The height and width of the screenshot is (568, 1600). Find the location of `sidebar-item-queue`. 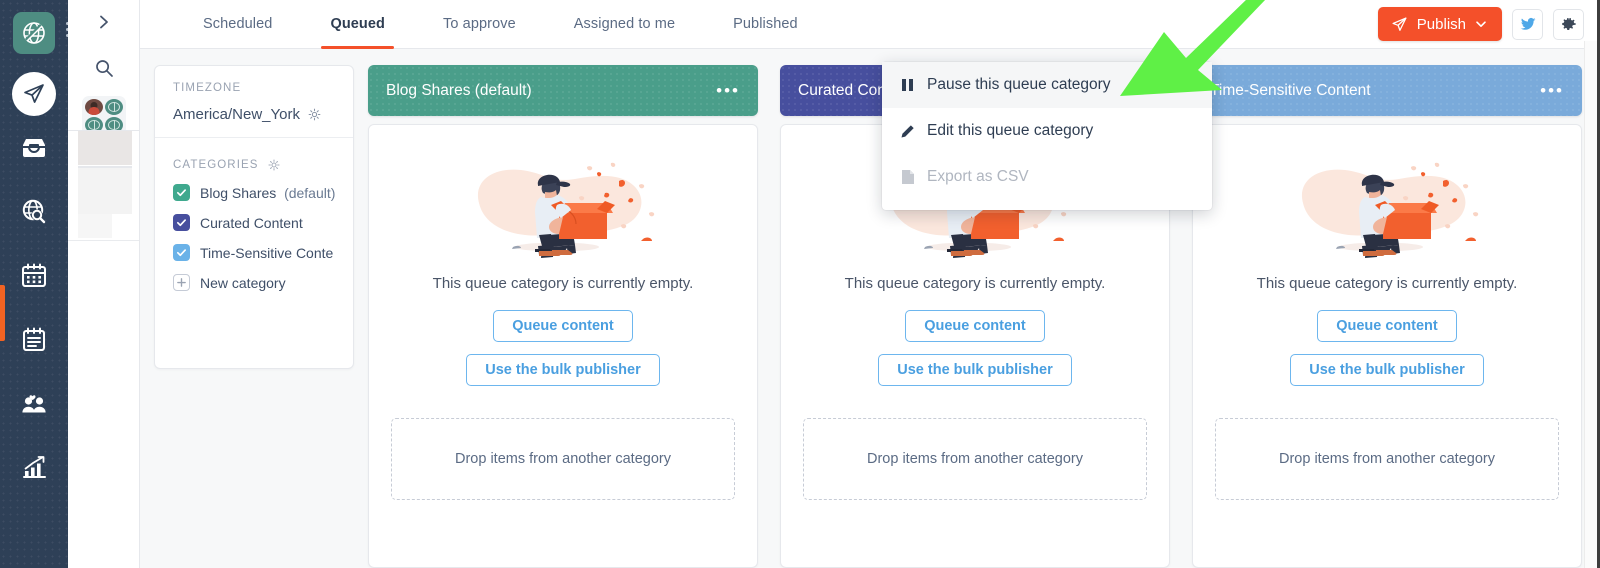

sidebar-item-queue is located at coordinates (34, 340).